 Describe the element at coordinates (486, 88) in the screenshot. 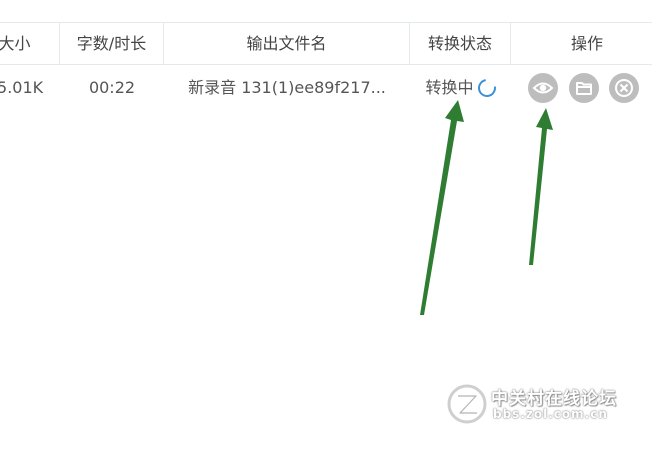

I see `spinner-icon` at that location.